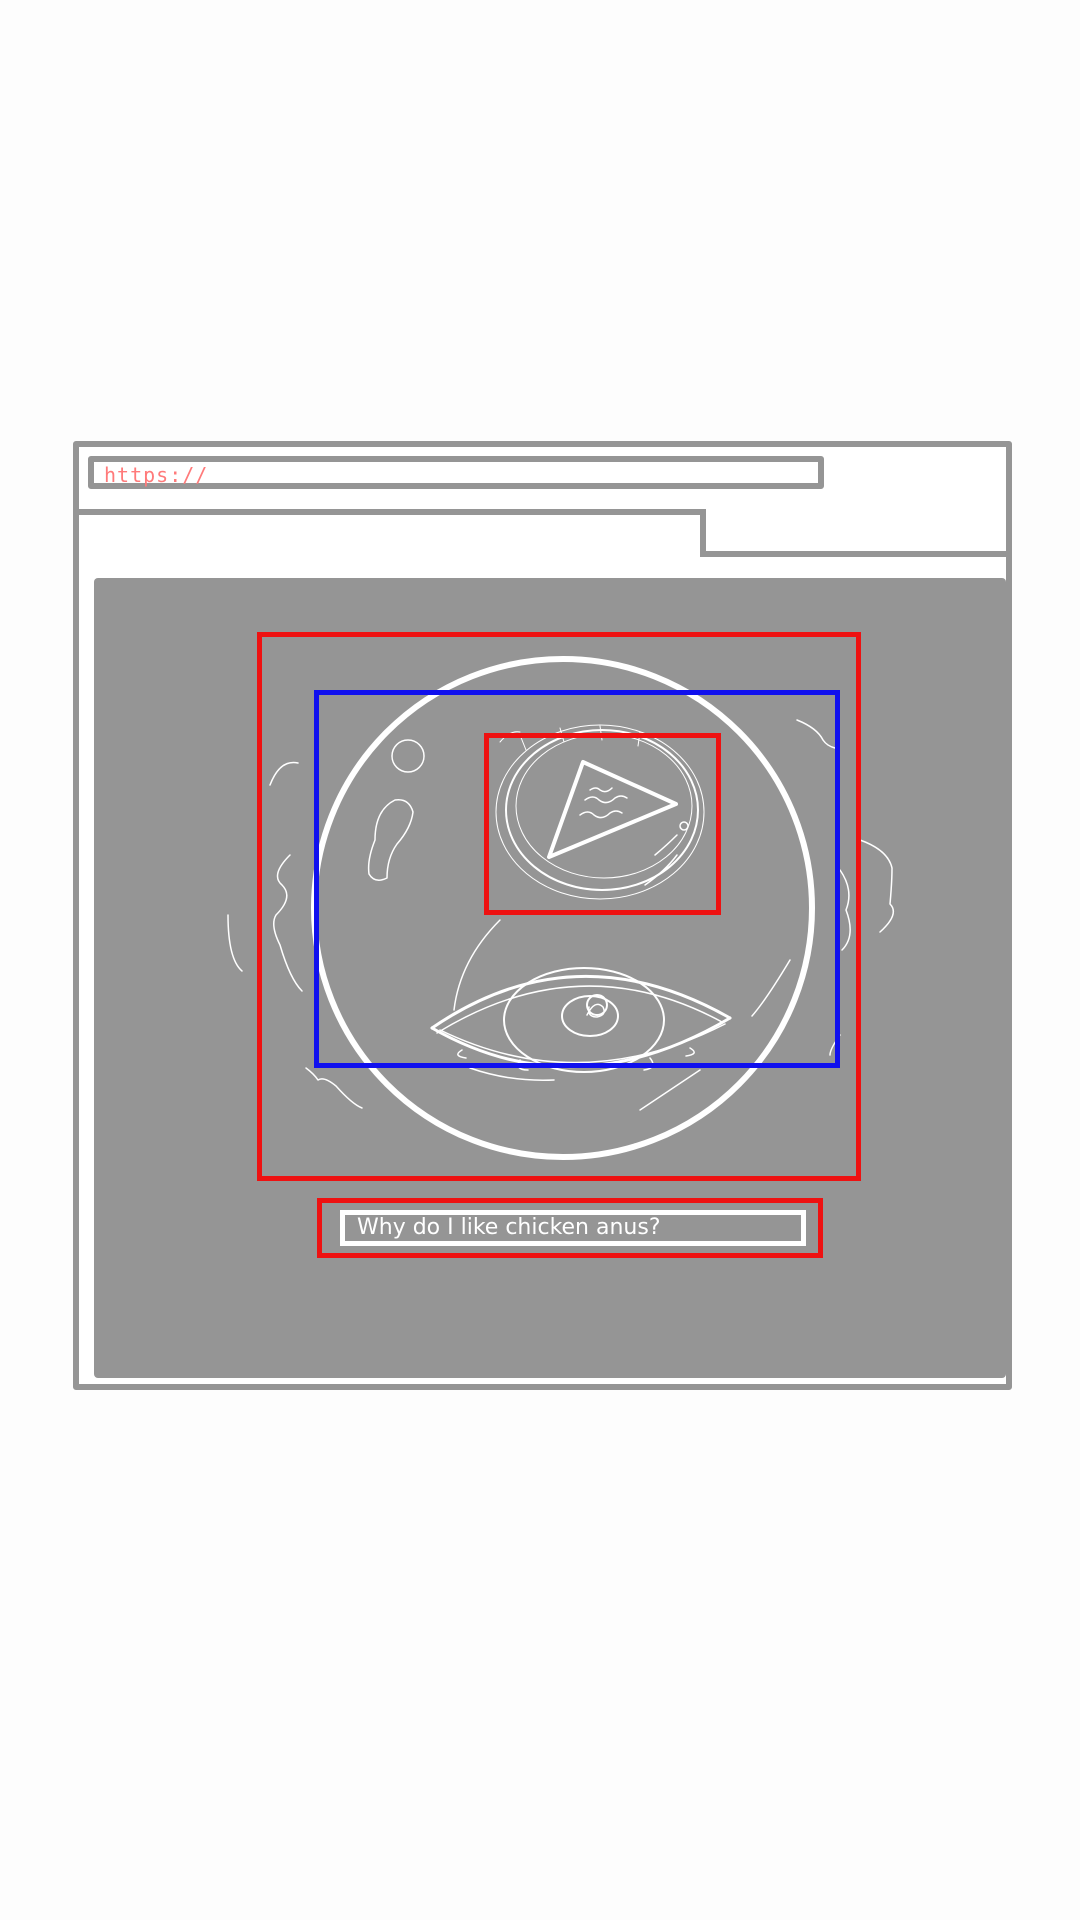 The height and width of the screenshot is (1920, 1080). Describe the element at coordinates (156, 475) in the screenshot. I see `address-bar-text: https://` at that location.